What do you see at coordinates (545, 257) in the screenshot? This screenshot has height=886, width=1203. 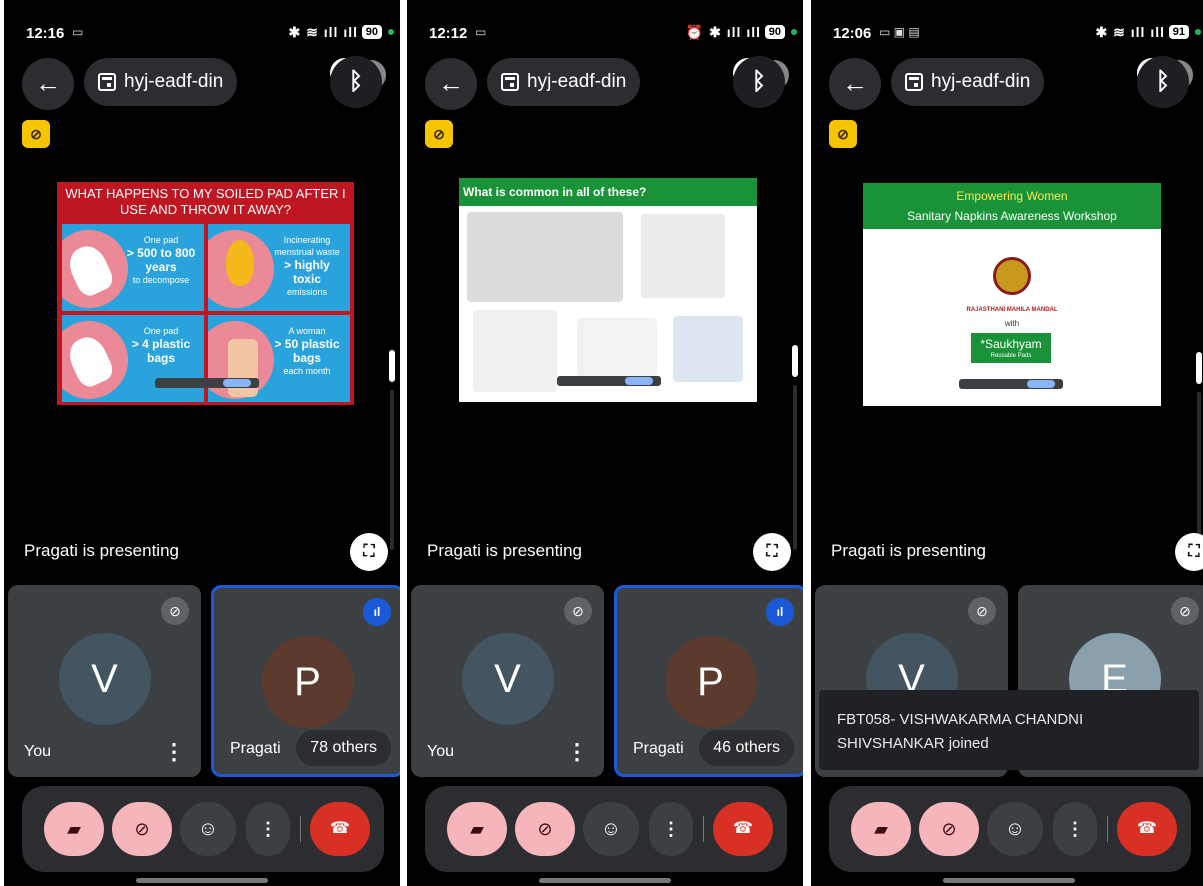 I see `disposable-plates-image` at bounding box center [545, 257].